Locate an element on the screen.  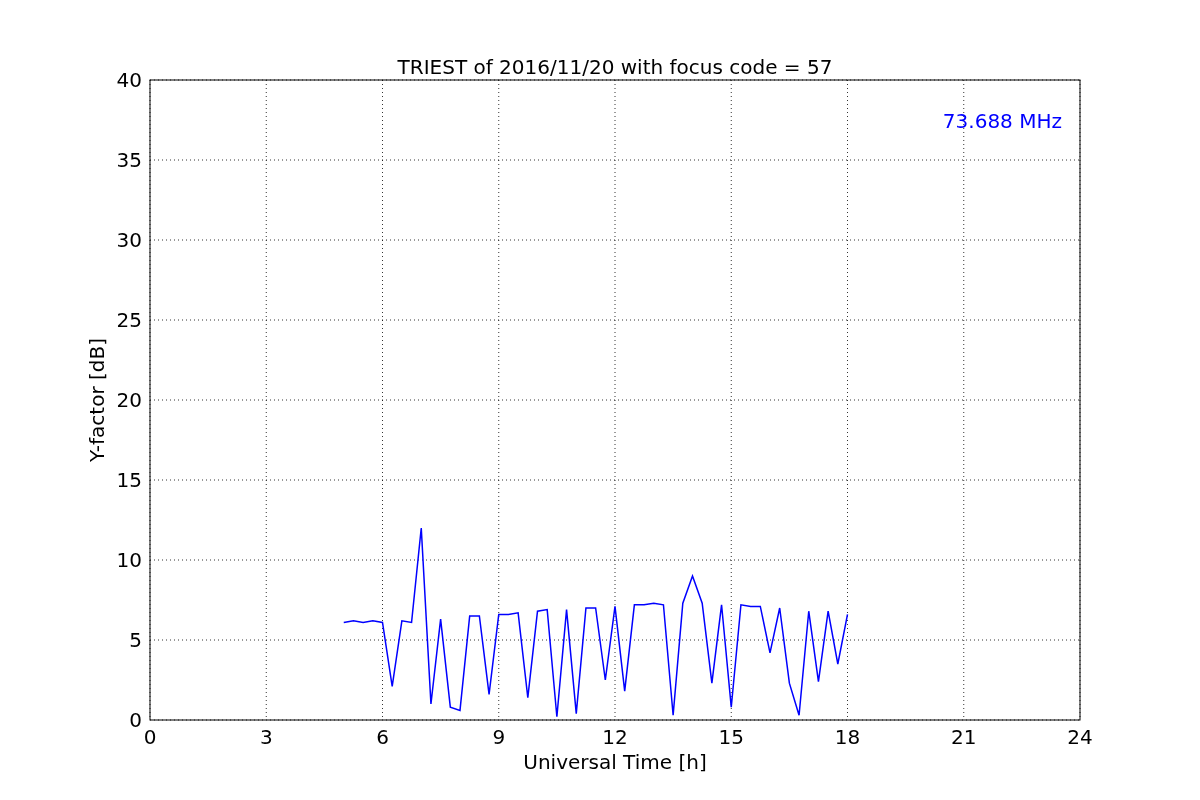
x-axis-label: Universal Time [h] is located at coordinates (615, 762).